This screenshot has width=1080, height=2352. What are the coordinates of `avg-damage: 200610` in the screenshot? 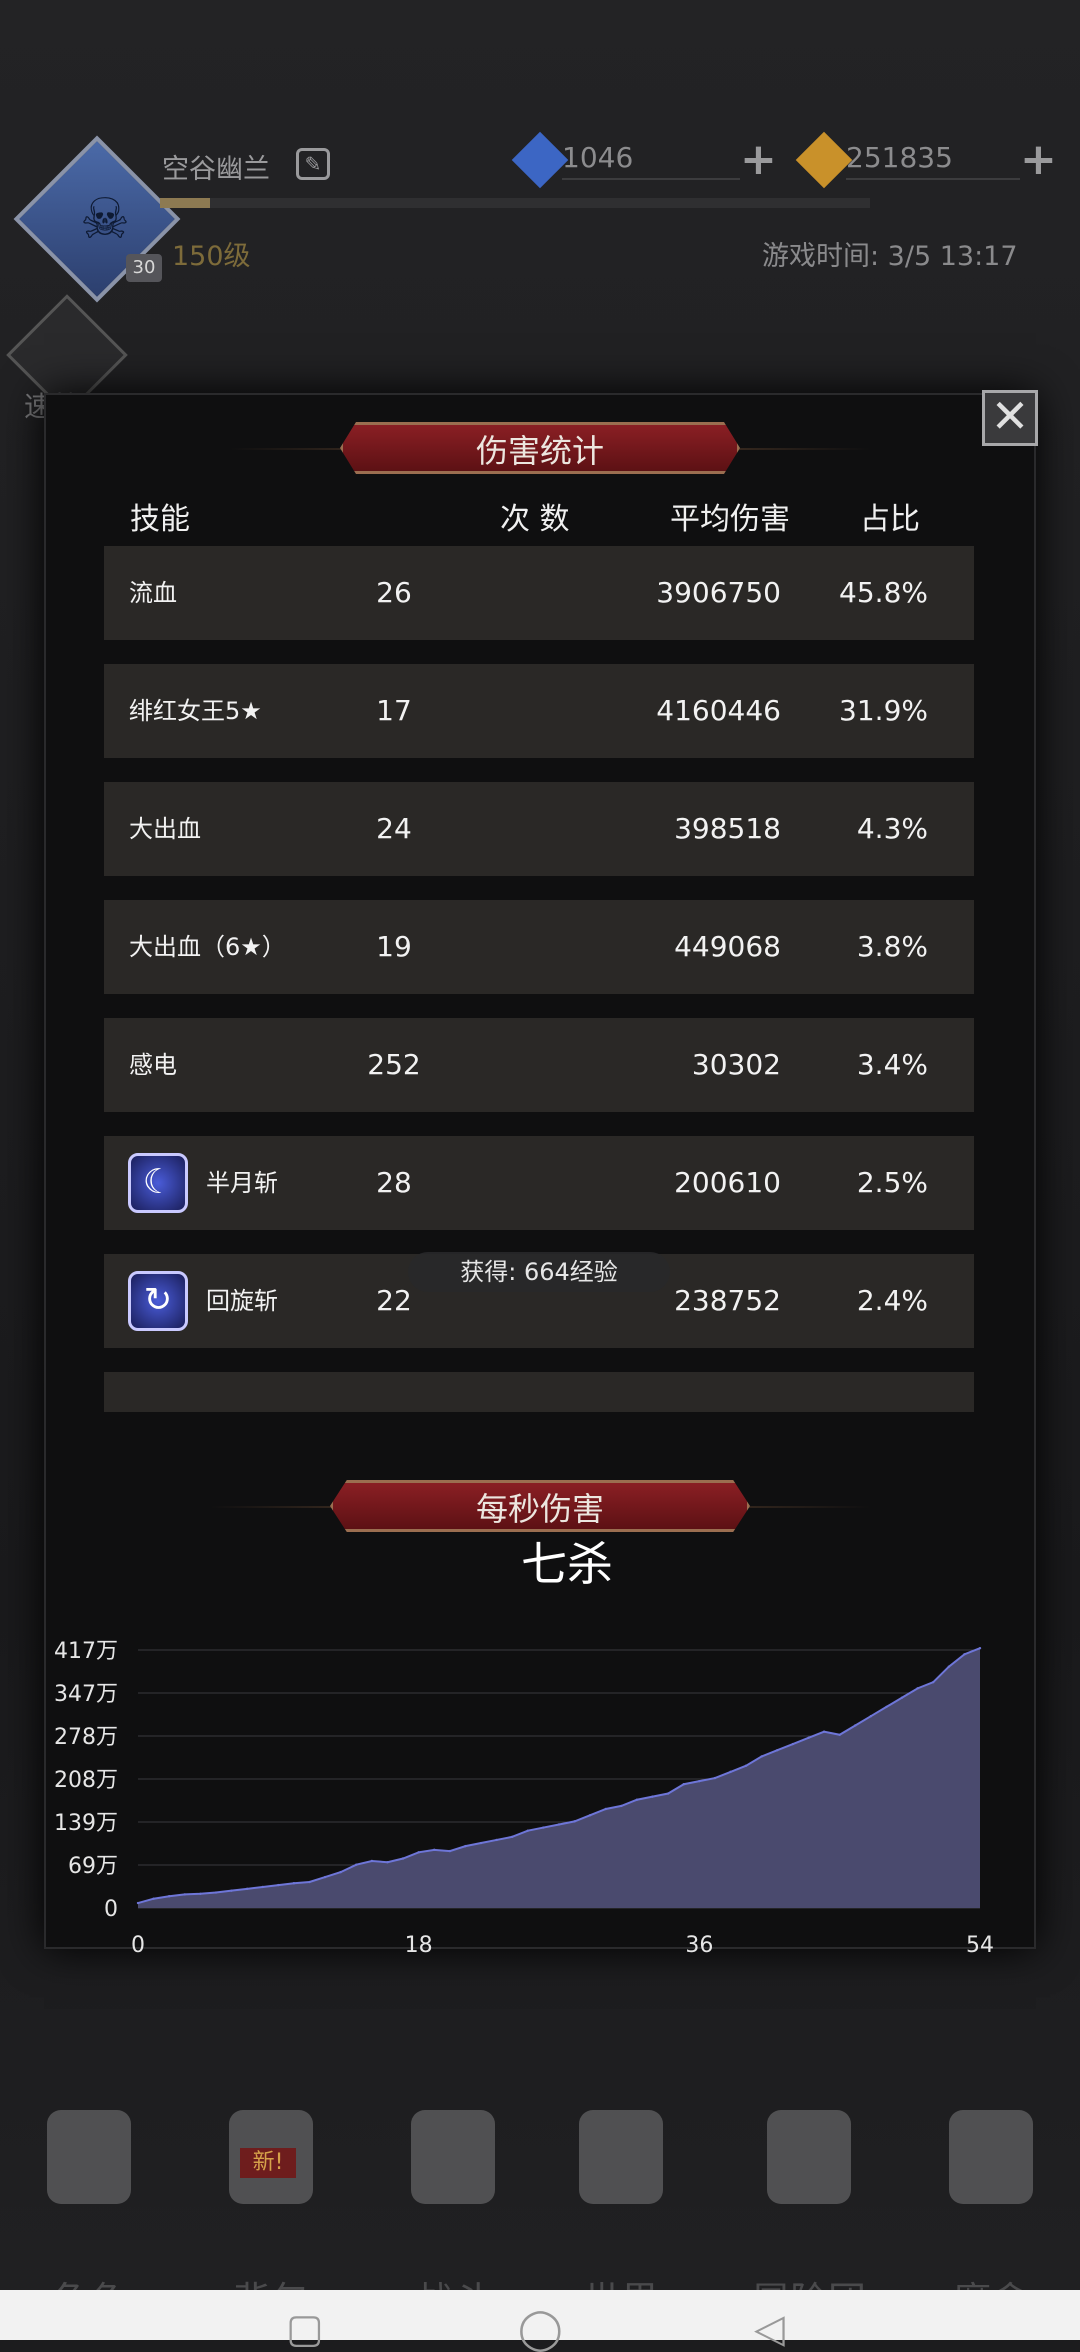 It's located at (727, 1182).